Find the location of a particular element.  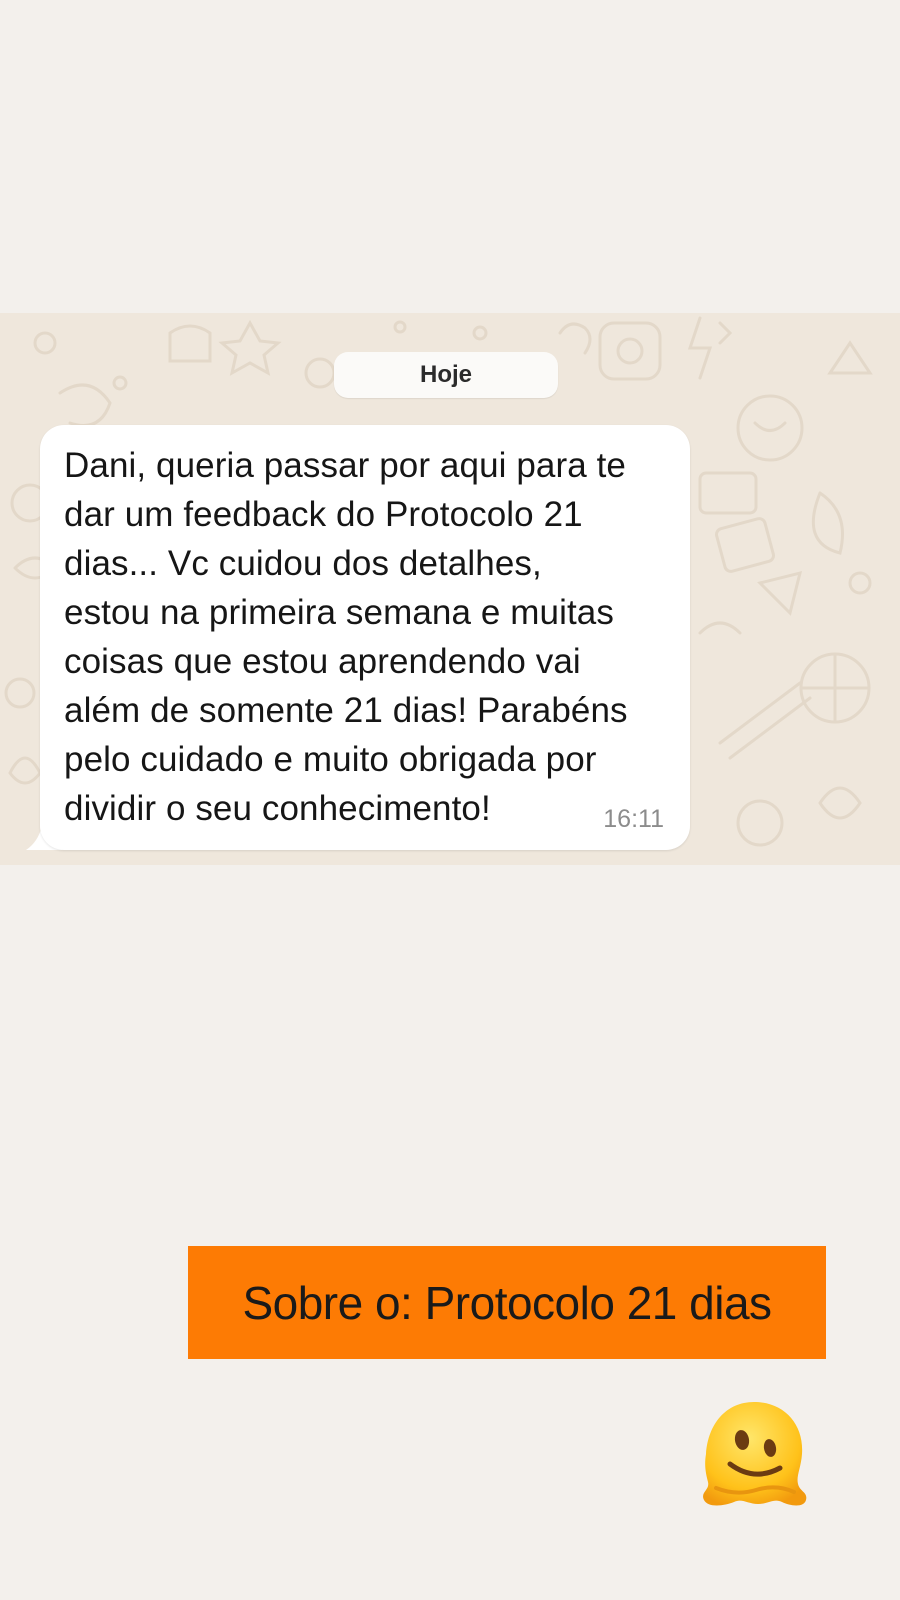

date-separator-chip: Hoje is located at coordinates (446, 375).